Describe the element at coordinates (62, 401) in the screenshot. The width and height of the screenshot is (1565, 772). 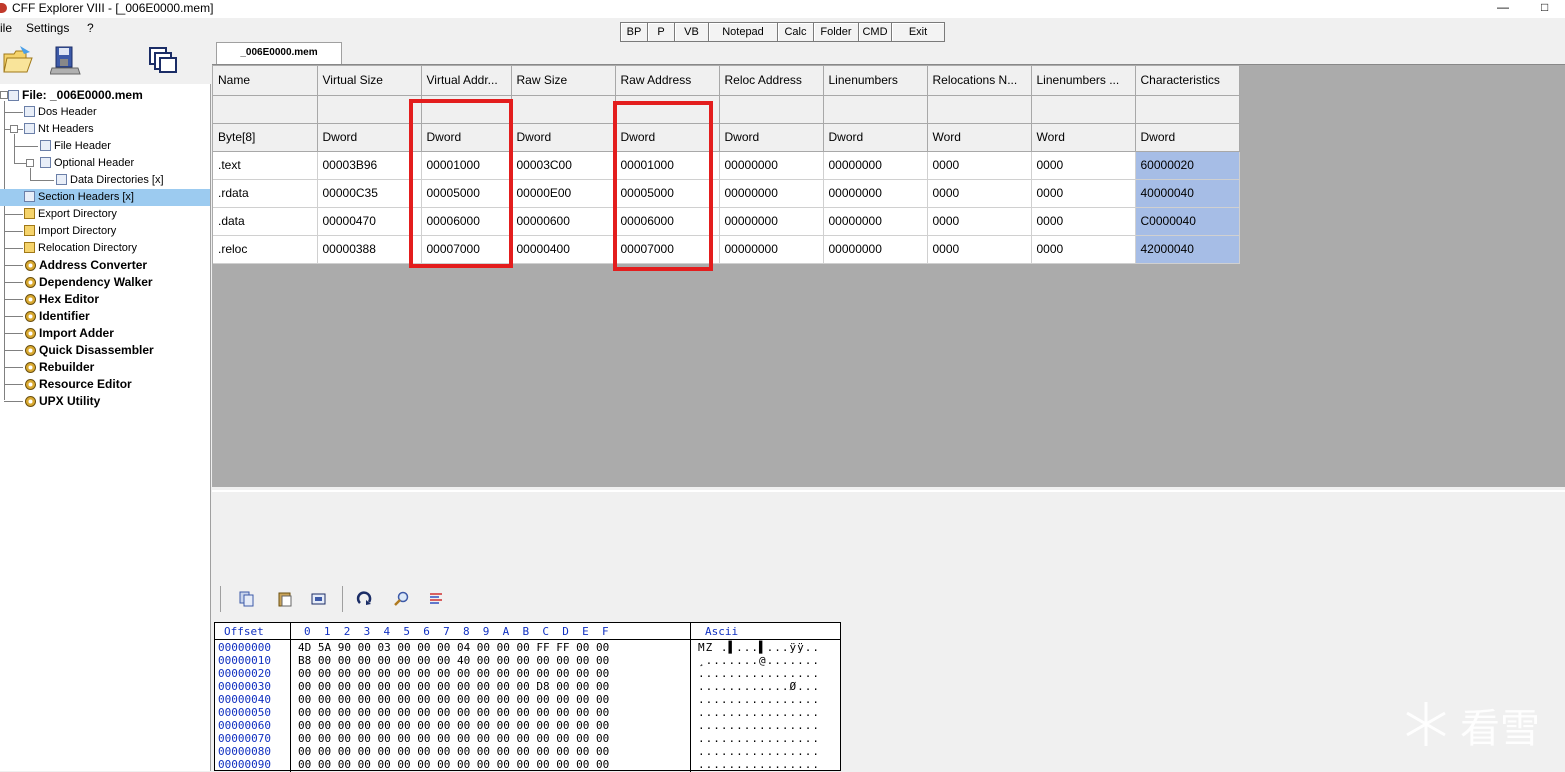
I see `tool-upx-utility: UPX Utility` at that location.